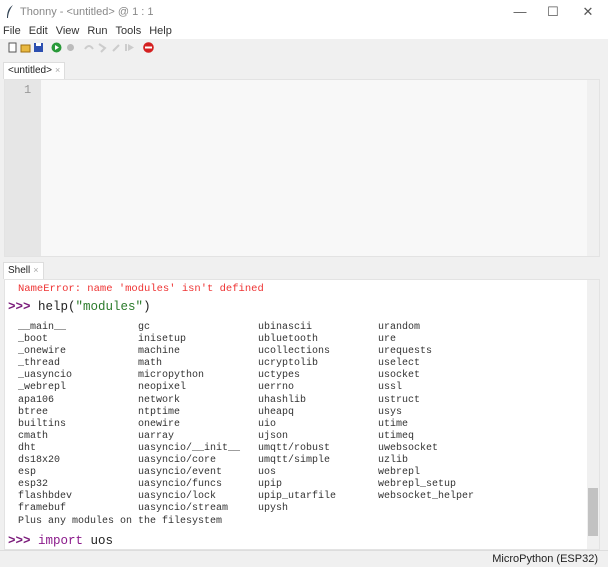 The height and width of the screenshot is (567, 608). I want to click on module-name: uselect, so click(399, 364).